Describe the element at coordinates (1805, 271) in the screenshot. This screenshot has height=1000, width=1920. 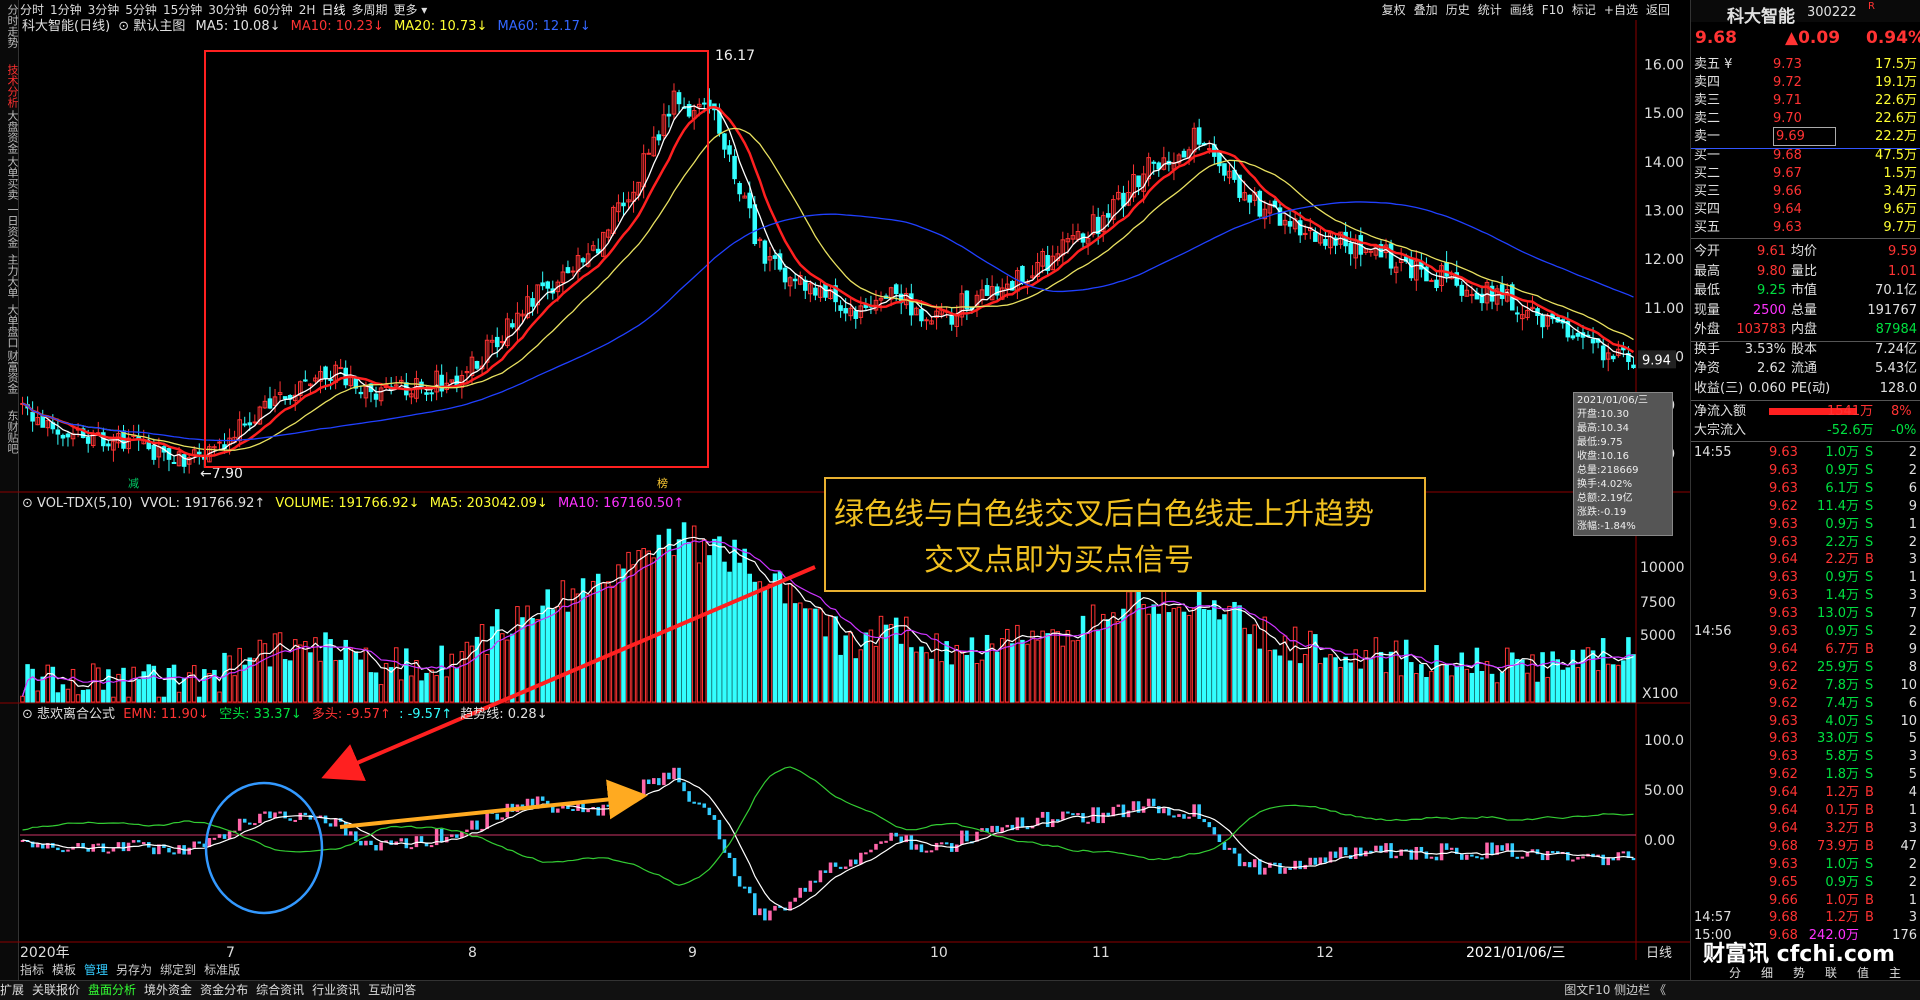
I see `stat-row: 最高 9.80 量比 1.01` at that location.